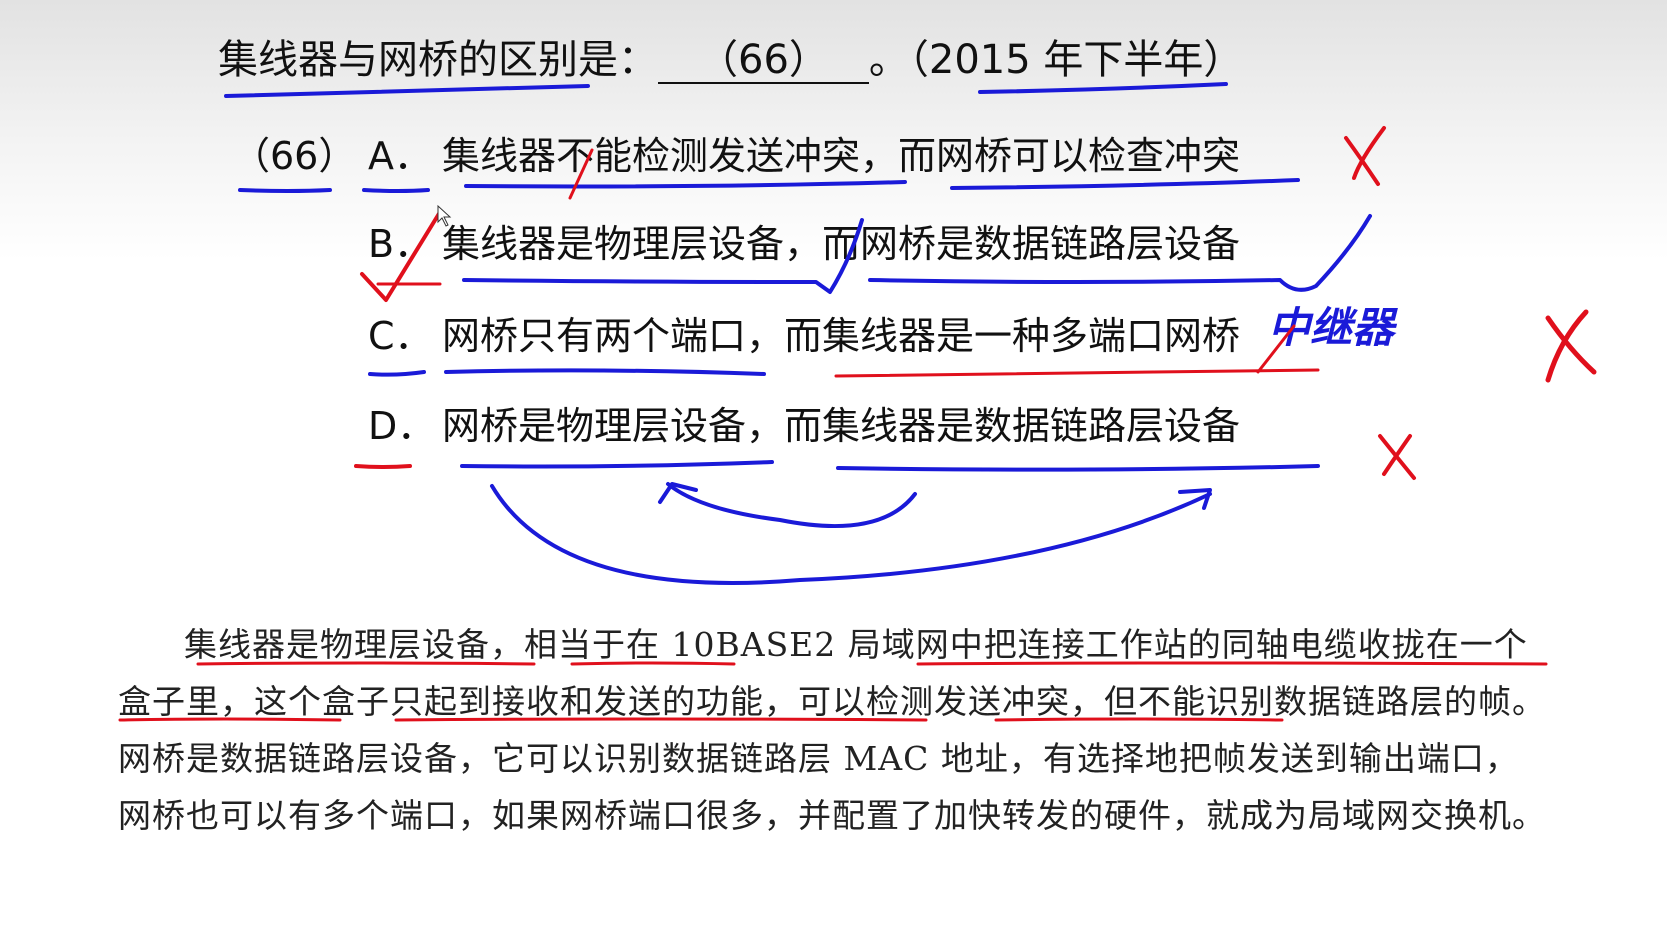 The height and width of the screenshot is (925, 1667). Describe the element at coordinates (1571, 346) in the screenshot. I see `cross-c-icon` at that location.